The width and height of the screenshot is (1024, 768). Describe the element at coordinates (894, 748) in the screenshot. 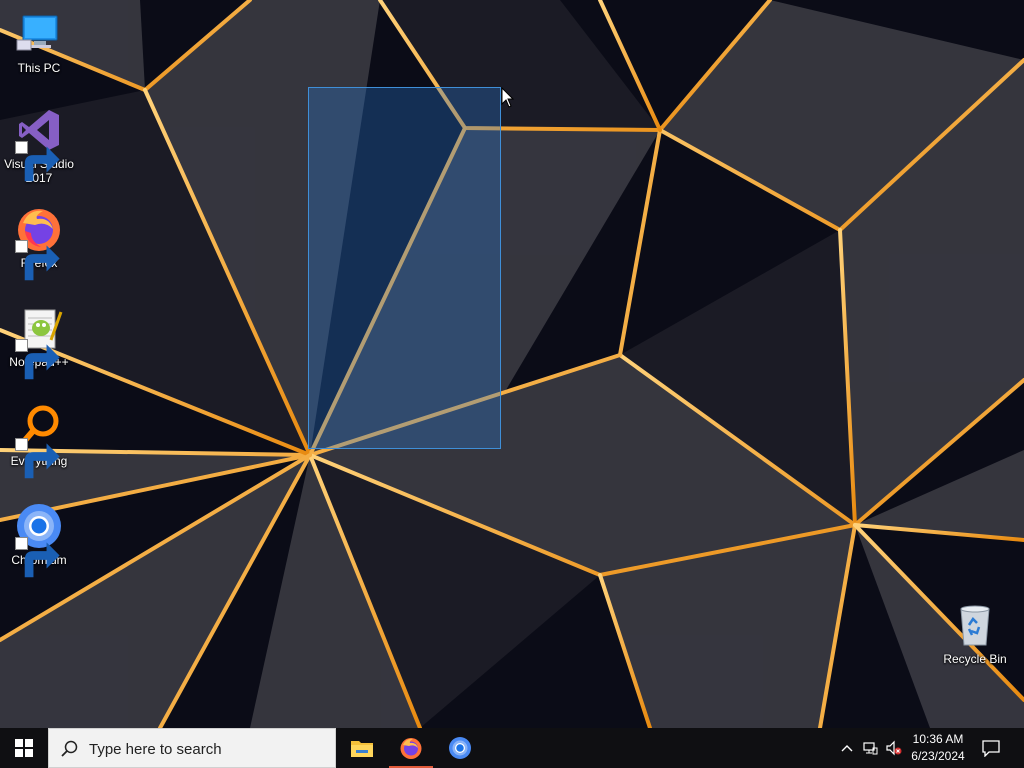

I see `volume-muted-icon` at that location.